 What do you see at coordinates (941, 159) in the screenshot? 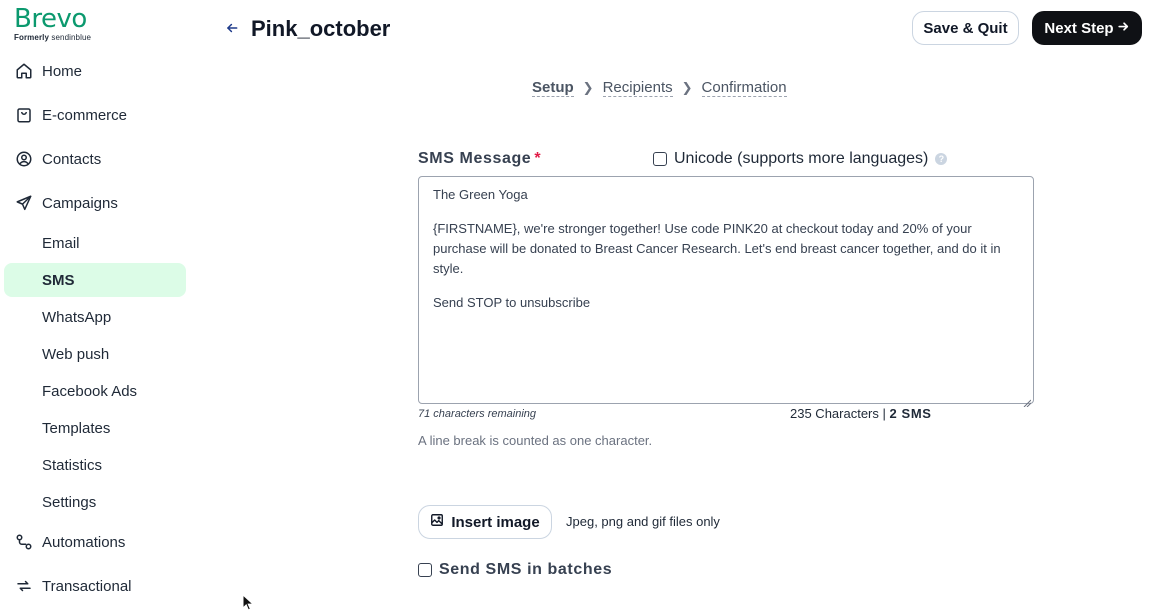
I see `help-icon: ?` at bounding box center [941, 159].